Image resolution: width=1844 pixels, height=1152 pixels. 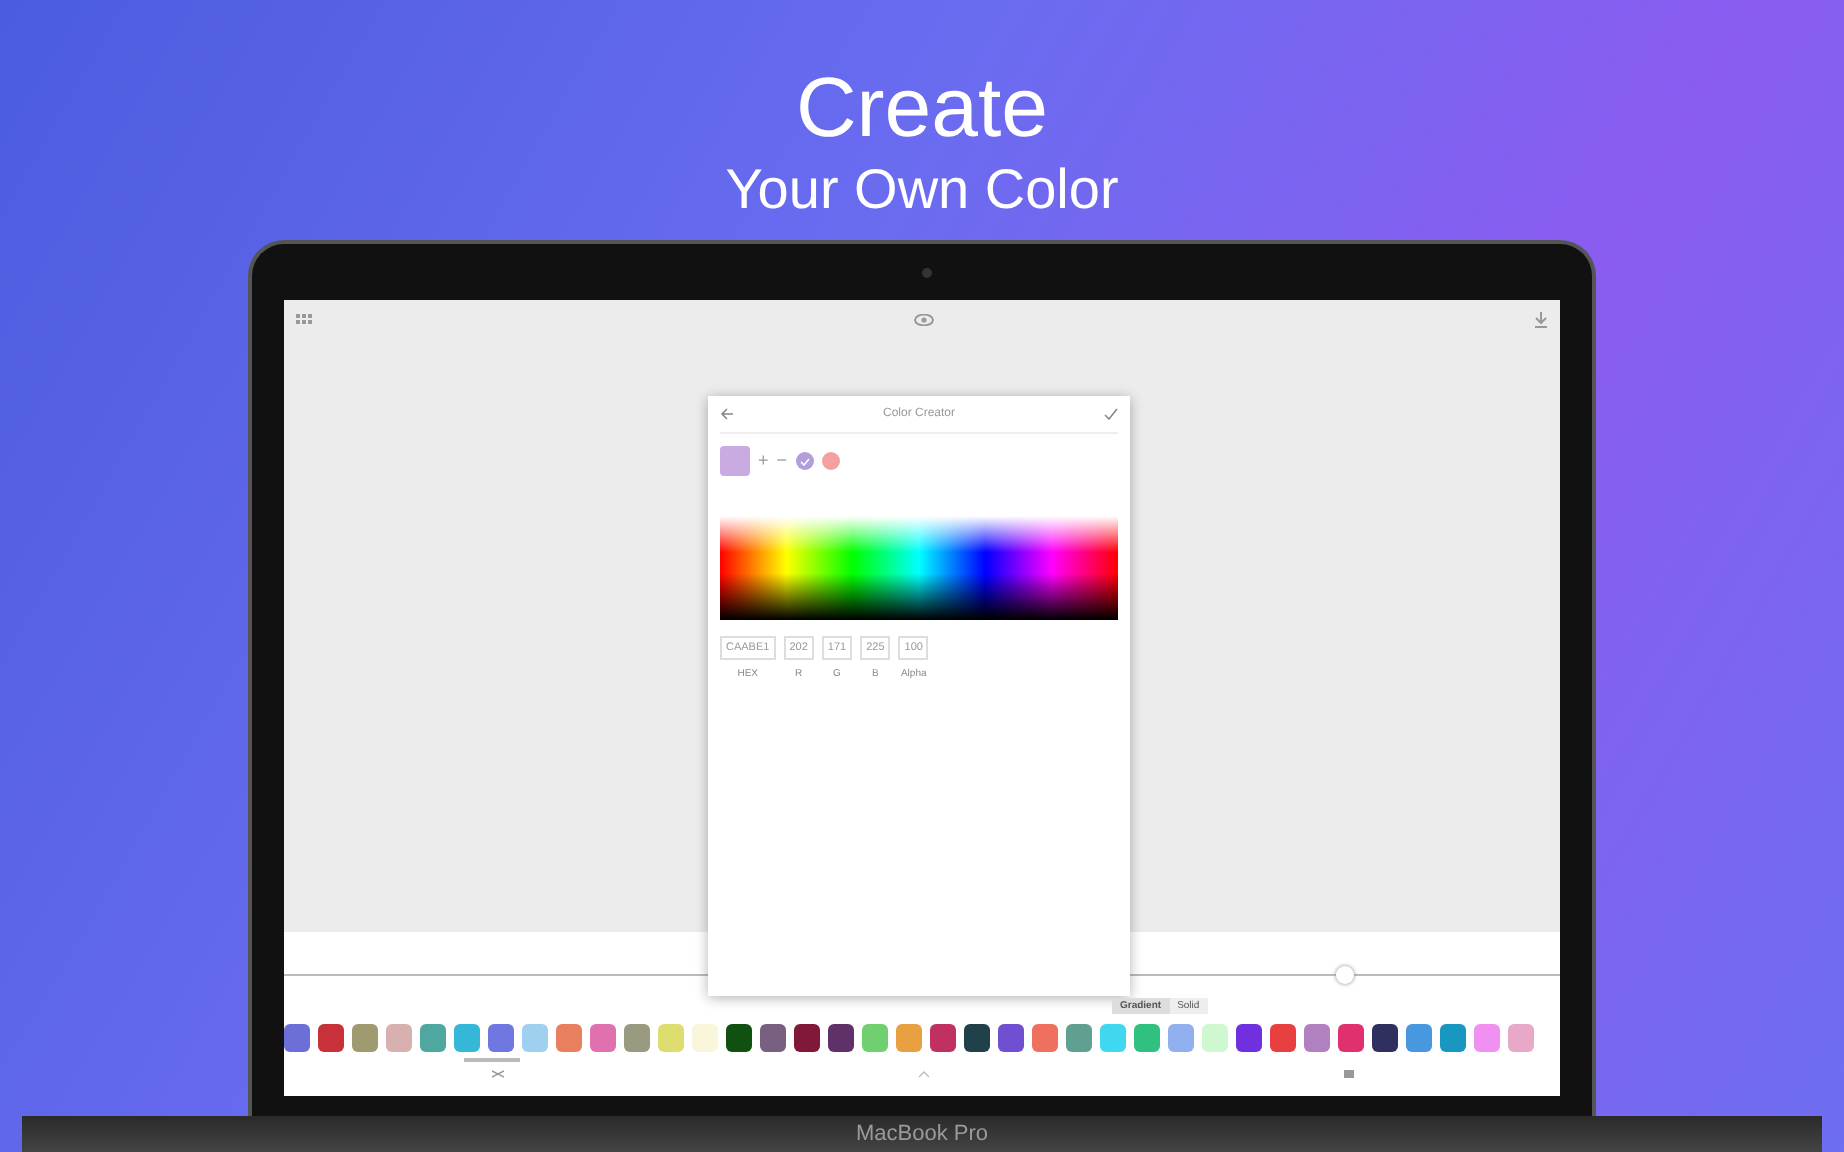 I want to click on slider-thumb, so click(x=1344, y=975).